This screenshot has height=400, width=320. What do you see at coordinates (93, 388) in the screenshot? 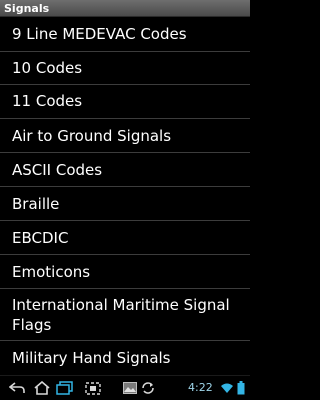
I see `screenshot-icon` at bounding box center [93, 388].